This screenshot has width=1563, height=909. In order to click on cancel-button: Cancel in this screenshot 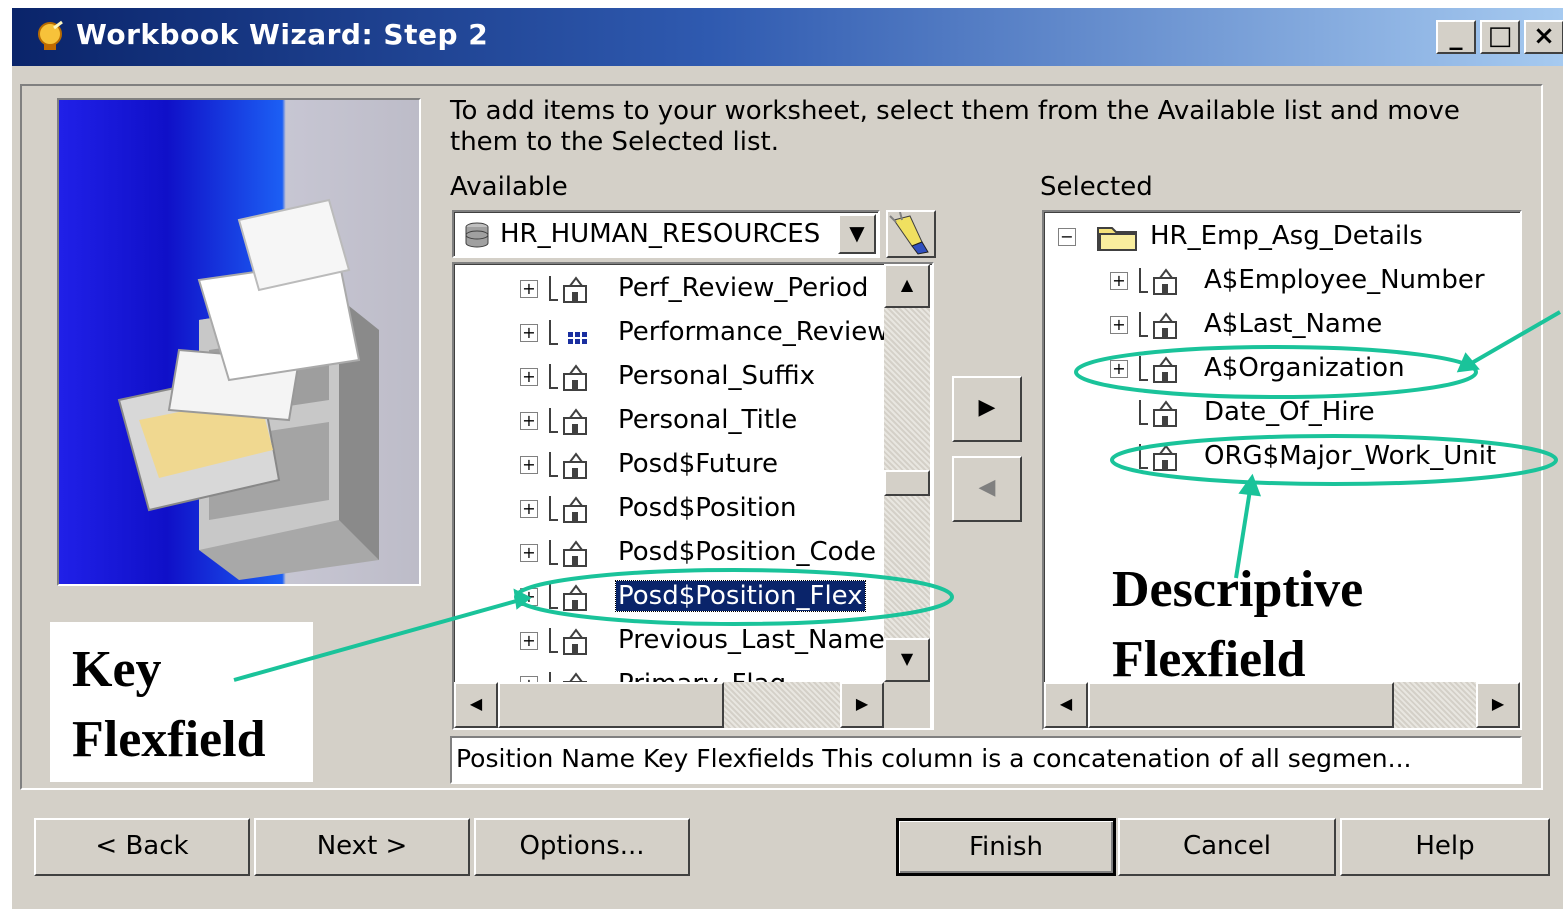, I will do `click(1227, 847)`.